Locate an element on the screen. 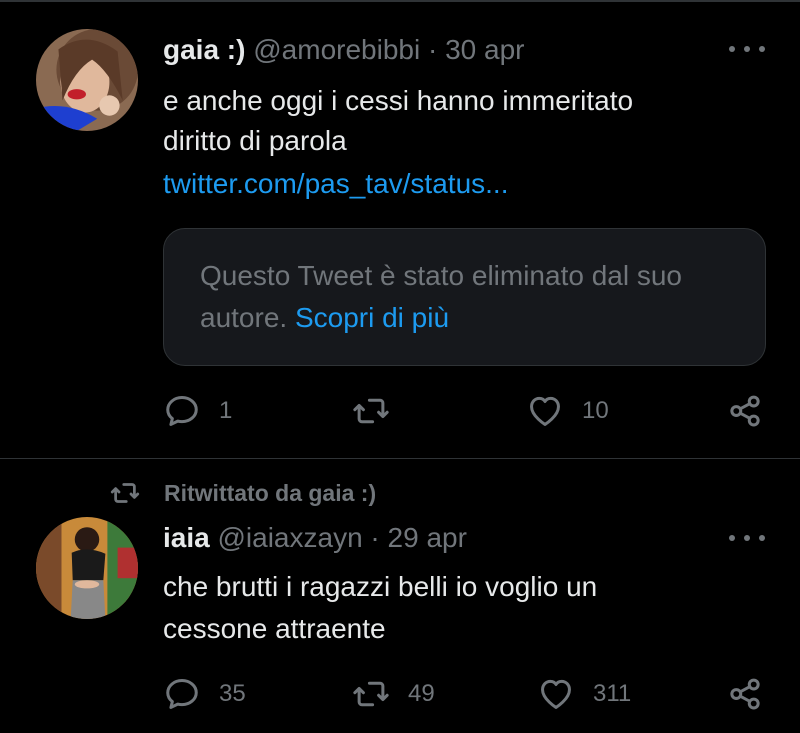 The width and height of the screenshot is (800, 733). tweet-text-line-2: cessone attraente is located at coordinates (274, 628).